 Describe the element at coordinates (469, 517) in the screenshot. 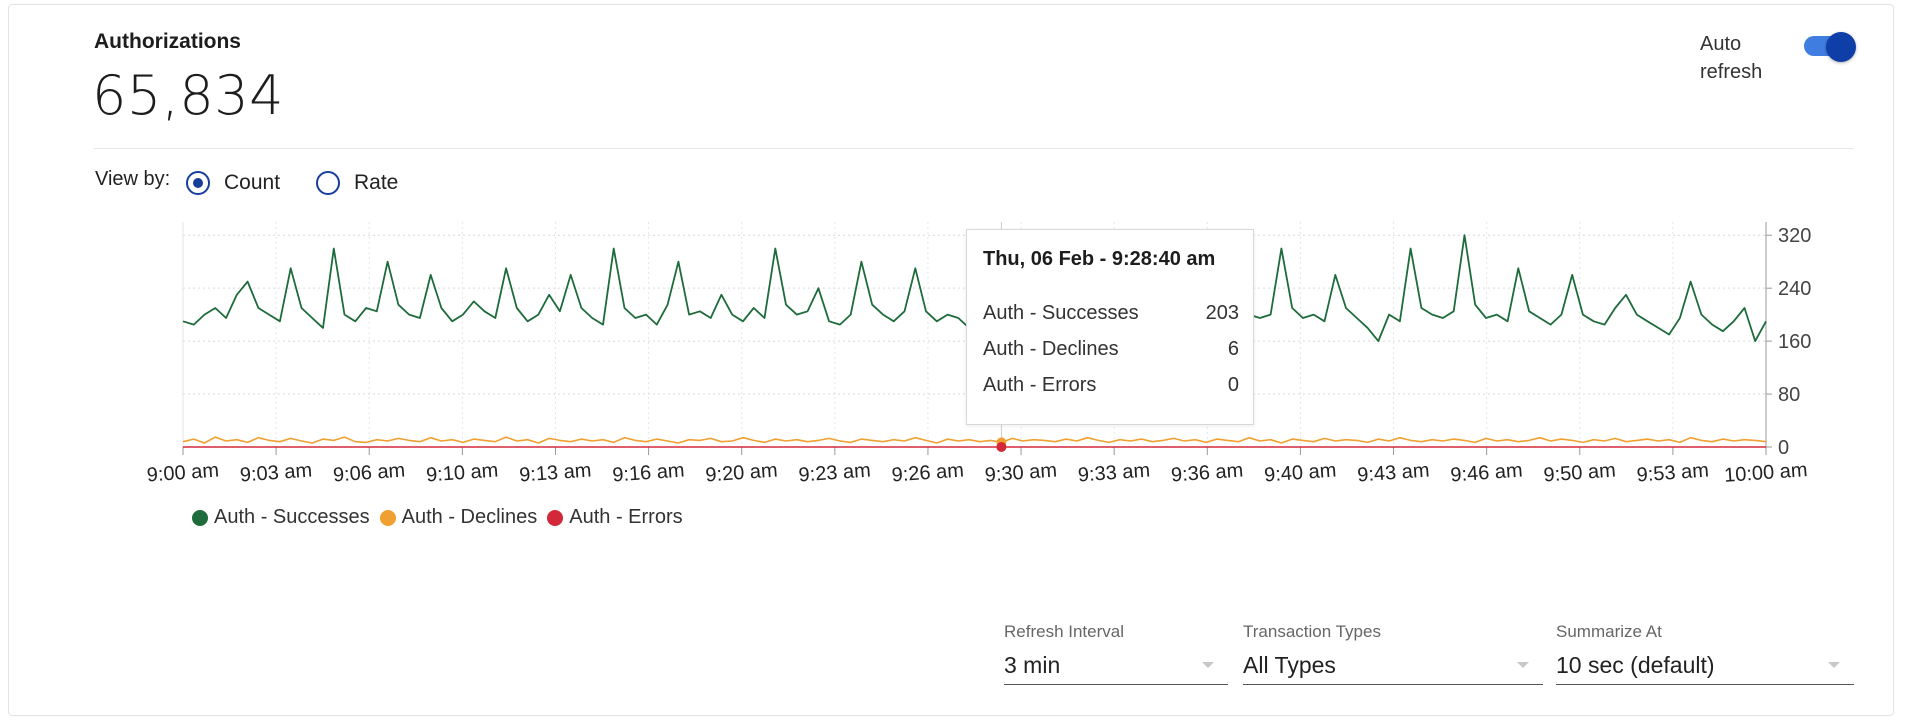

I see `legend-label: Auth - Declines` at that location.